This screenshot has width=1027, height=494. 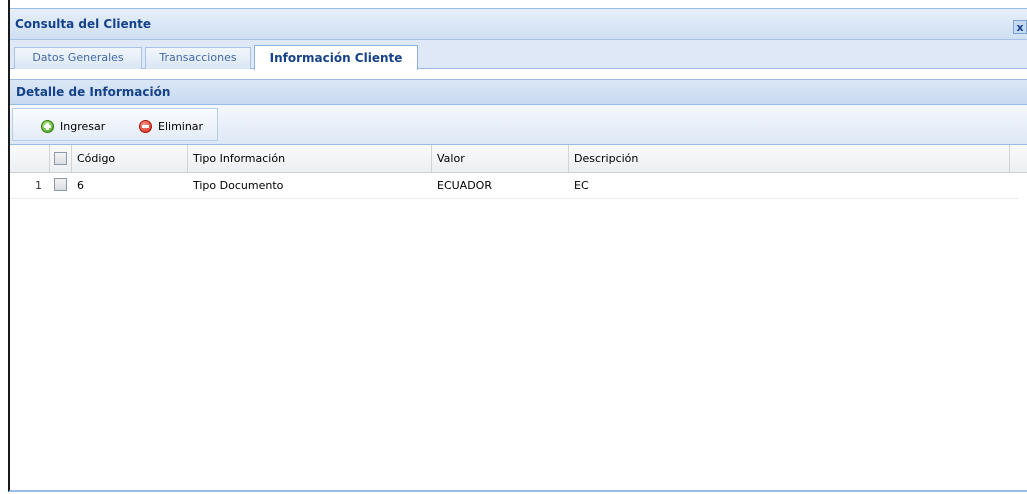 I want to click on remove-circle-icon, so click(x=145, y=126).